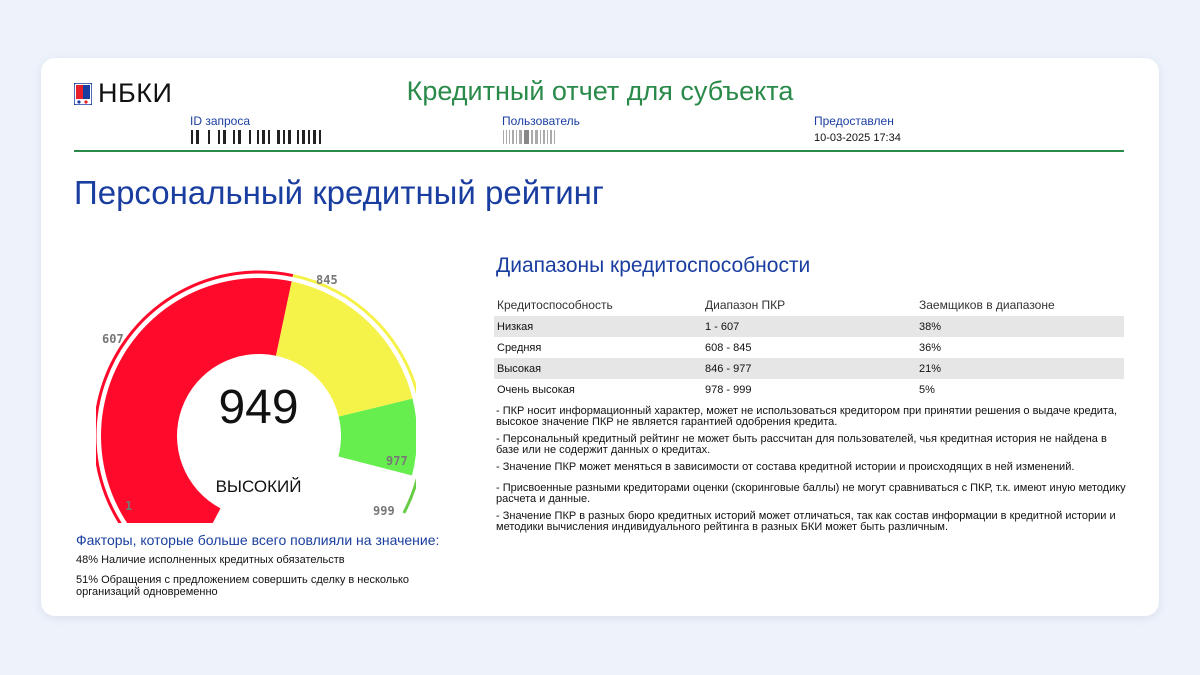  What do you see at coordinates (327, 280) in the screenshot?
I see `gauge-tick-label: 845` at bounding box center [327, 280].